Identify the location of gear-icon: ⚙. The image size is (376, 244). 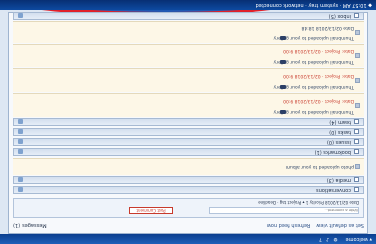
(335, 239).